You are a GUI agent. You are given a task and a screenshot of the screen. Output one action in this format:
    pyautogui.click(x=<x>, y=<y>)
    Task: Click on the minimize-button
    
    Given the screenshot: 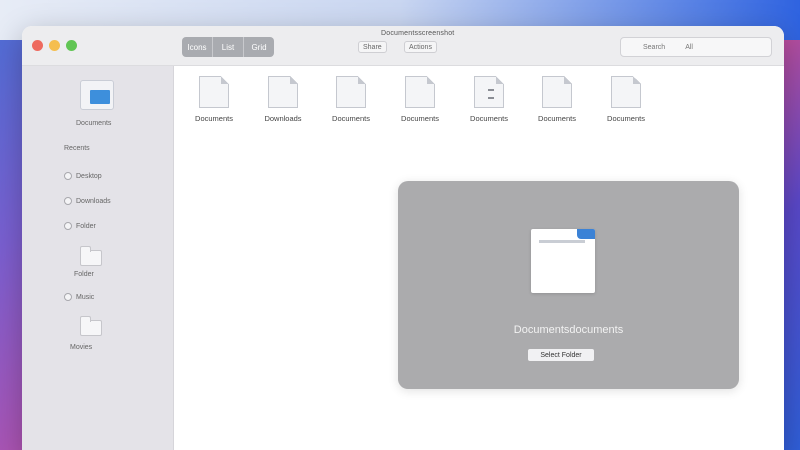 What is the action you would take?
    pyautogui.click(x=54, y=45)
    